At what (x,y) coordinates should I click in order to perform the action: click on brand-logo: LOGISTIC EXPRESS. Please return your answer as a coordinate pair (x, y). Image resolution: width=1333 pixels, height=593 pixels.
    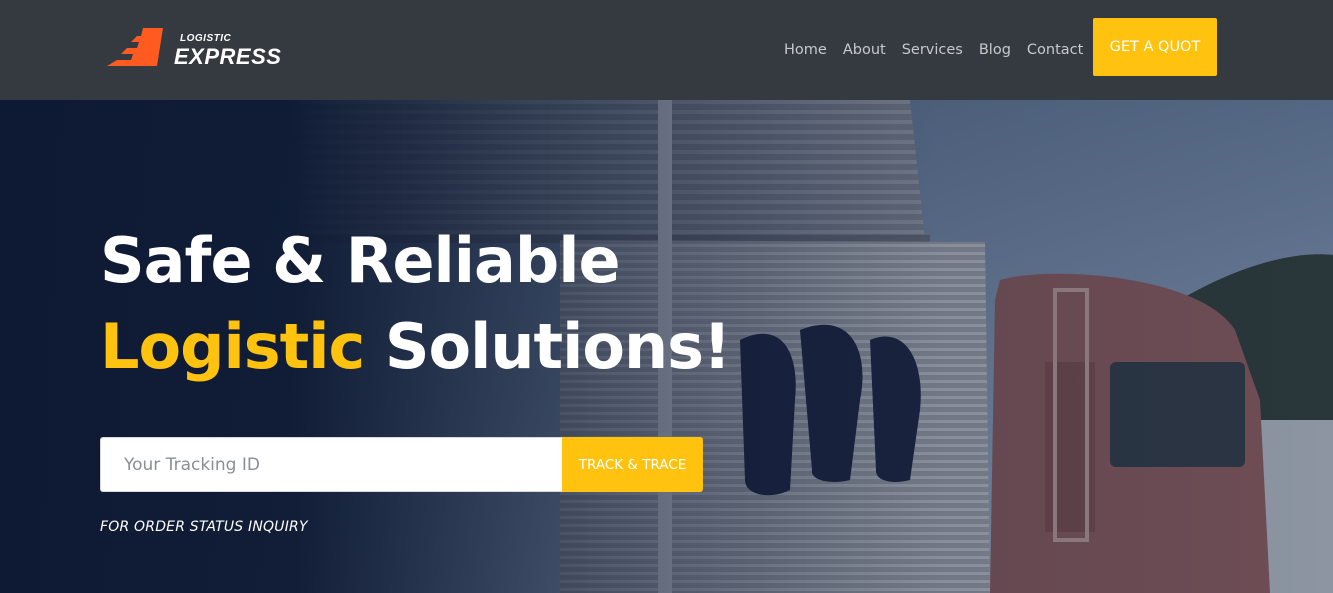
    Looking at the image, I should click on (202, 50).